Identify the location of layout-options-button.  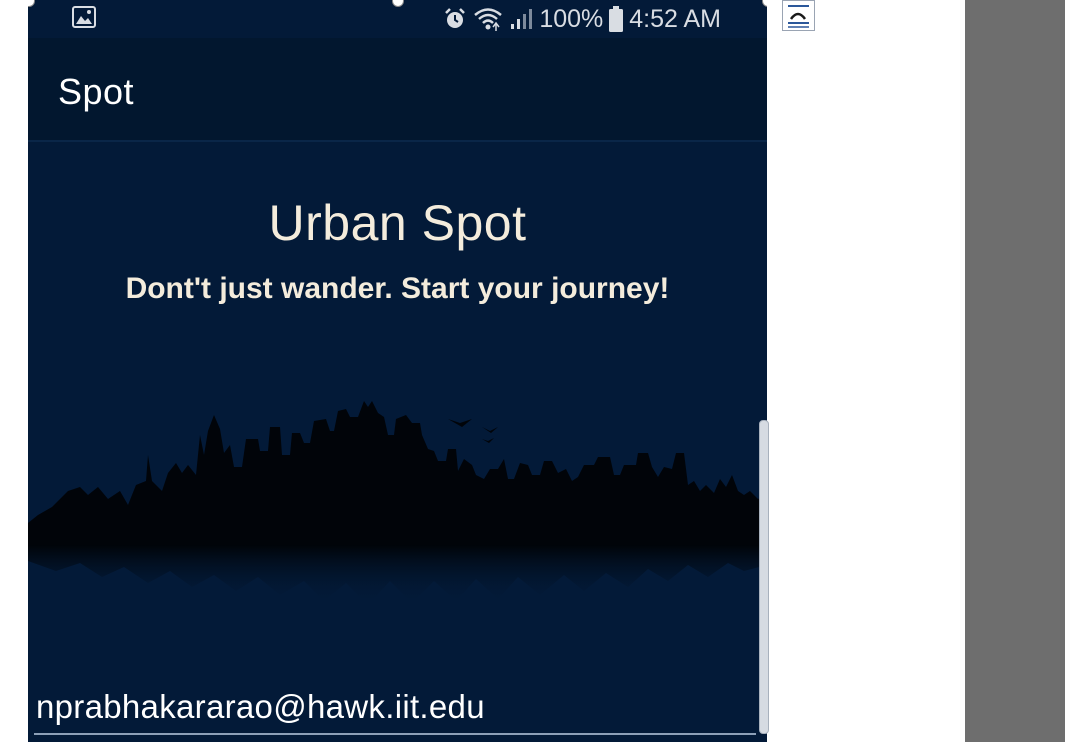
(798, 15).